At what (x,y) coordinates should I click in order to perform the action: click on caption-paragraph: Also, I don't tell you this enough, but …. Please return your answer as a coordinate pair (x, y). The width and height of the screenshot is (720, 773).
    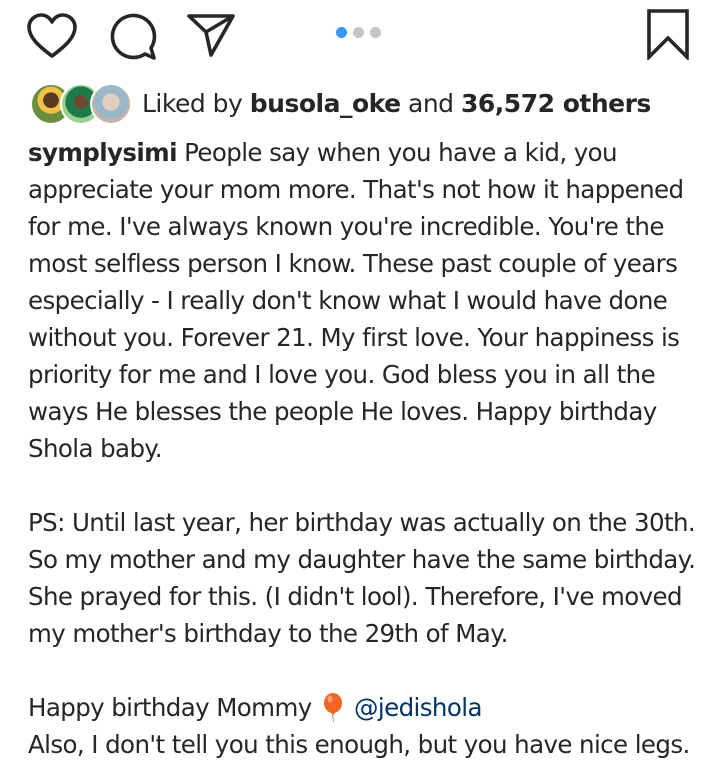
    Looking at the image, I should click on (359, 744).